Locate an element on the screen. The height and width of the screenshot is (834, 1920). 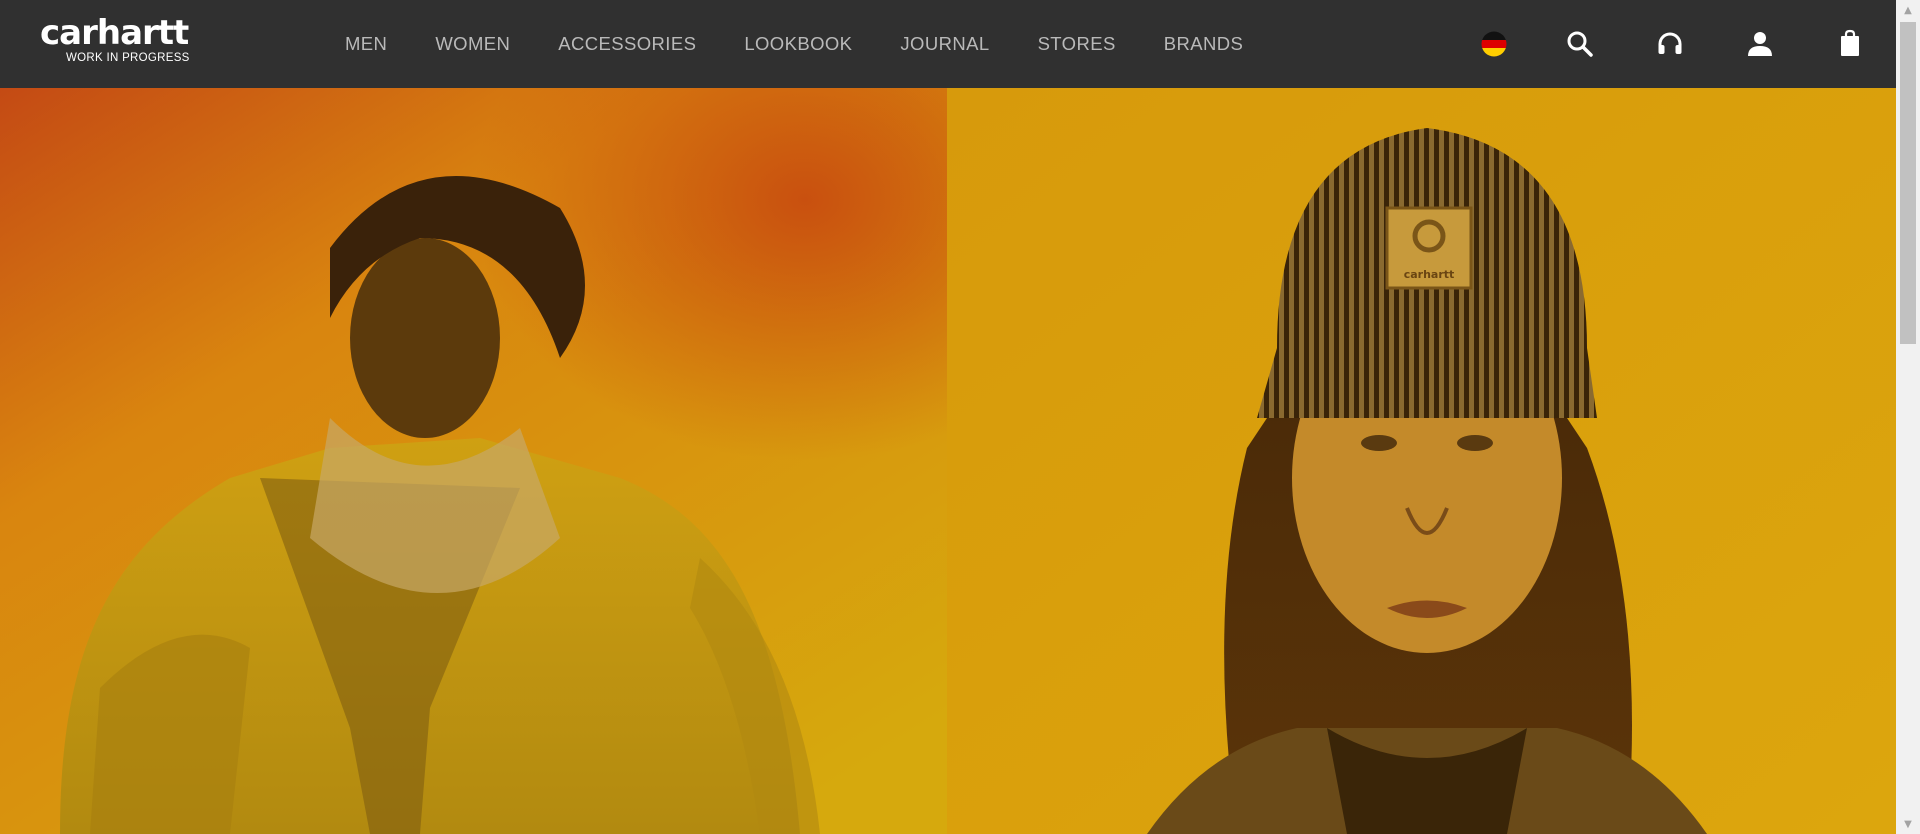
carhartt-logo: carhartt WORK IN PROGRESS is located at coordinates (135, 42).